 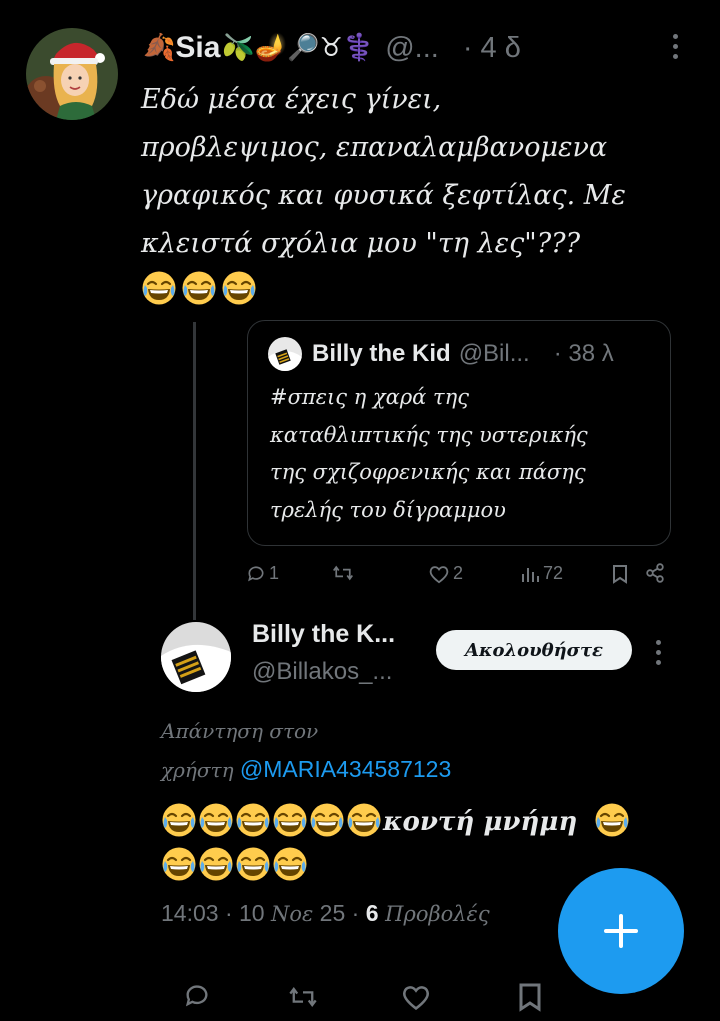 I want to click on tweet-time: · 4 δ, so click(x=492, y=48).